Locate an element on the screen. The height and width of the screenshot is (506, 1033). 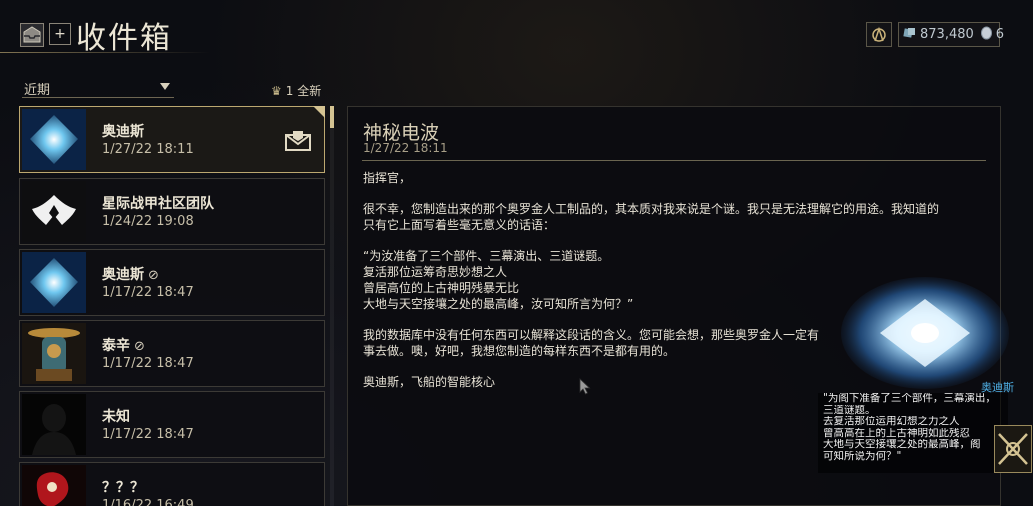
chevron-down-icon is located at coordinates (165, 86).